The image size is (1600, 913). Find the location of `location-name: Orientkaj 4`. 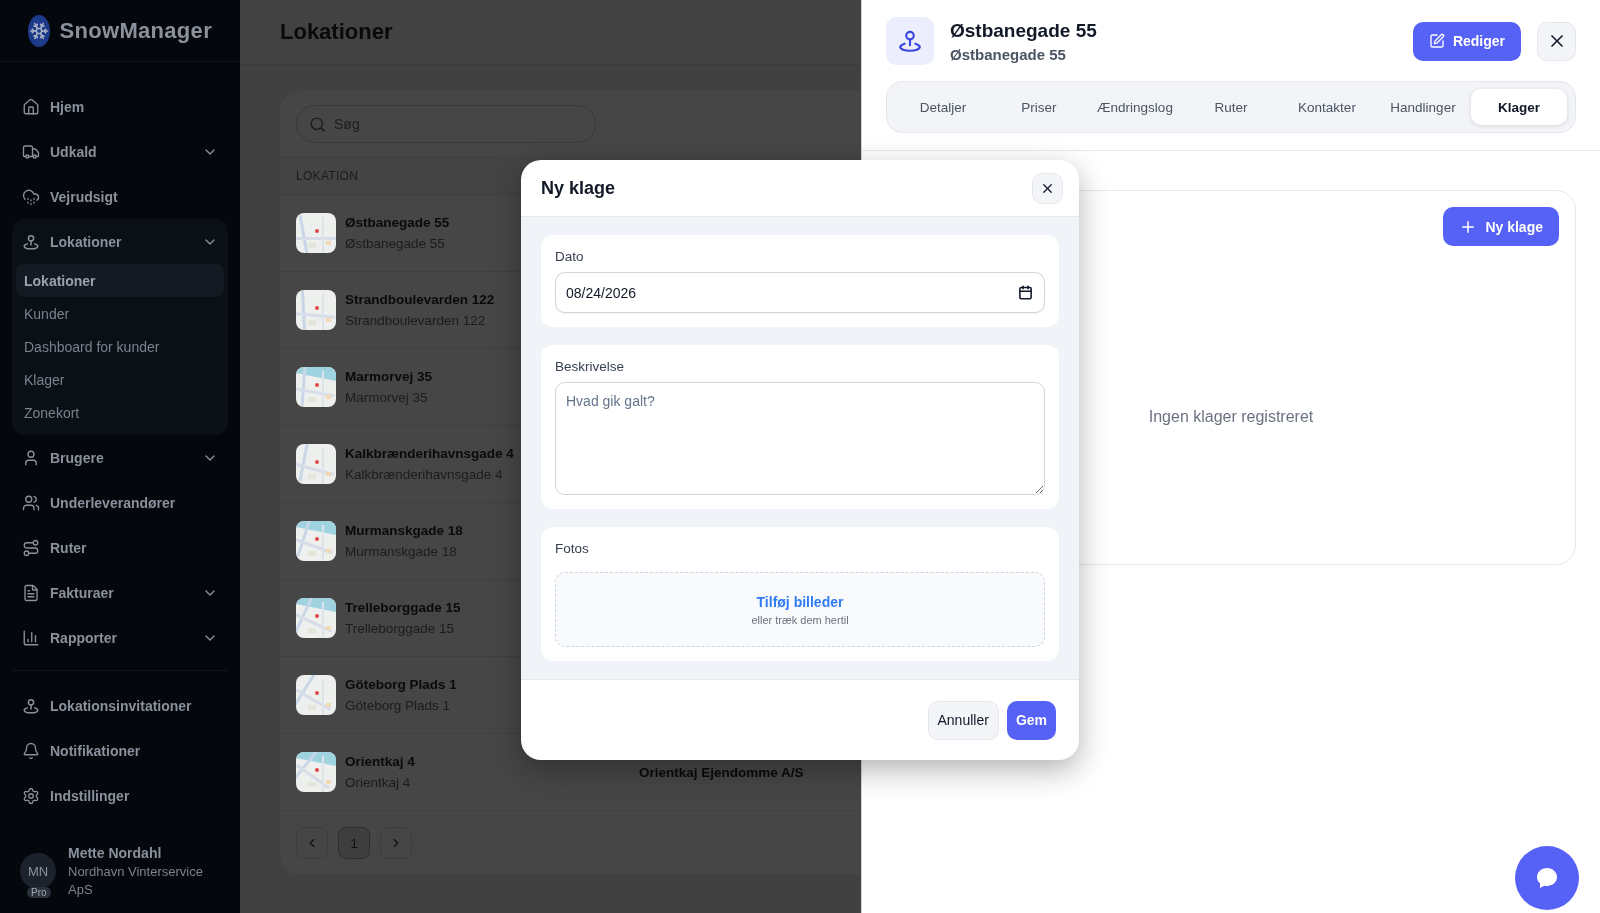

location-name: Orientkaj 4 is located at coordinates (380, 761).